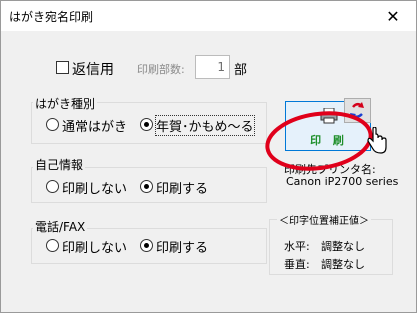  Describe the element at coordinates (343, 264) in the screenshot. I see `vertical-correction-value: 調整なし` at that location.